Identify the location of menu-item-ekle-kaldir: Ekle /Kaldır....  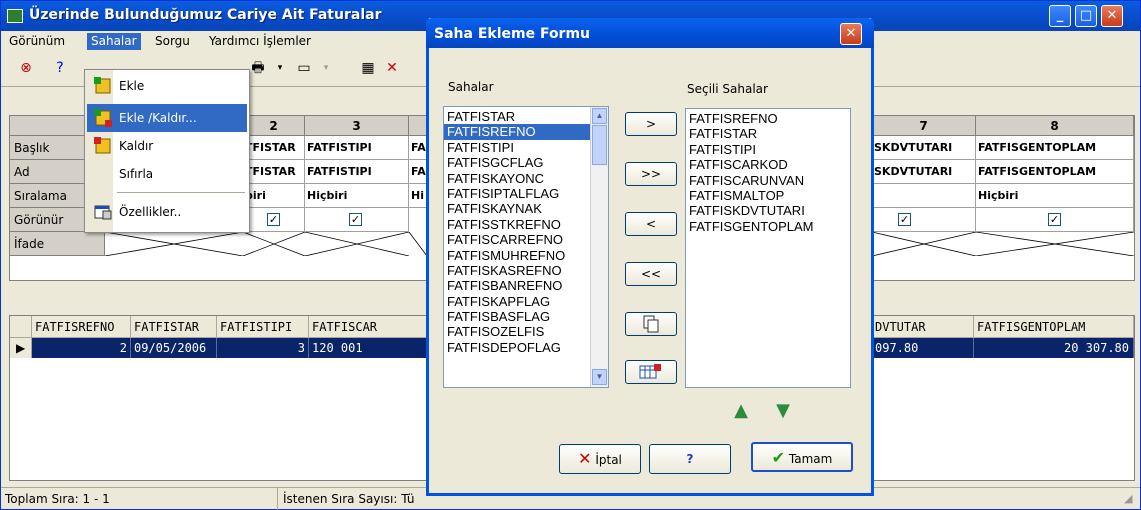
(167, 118).